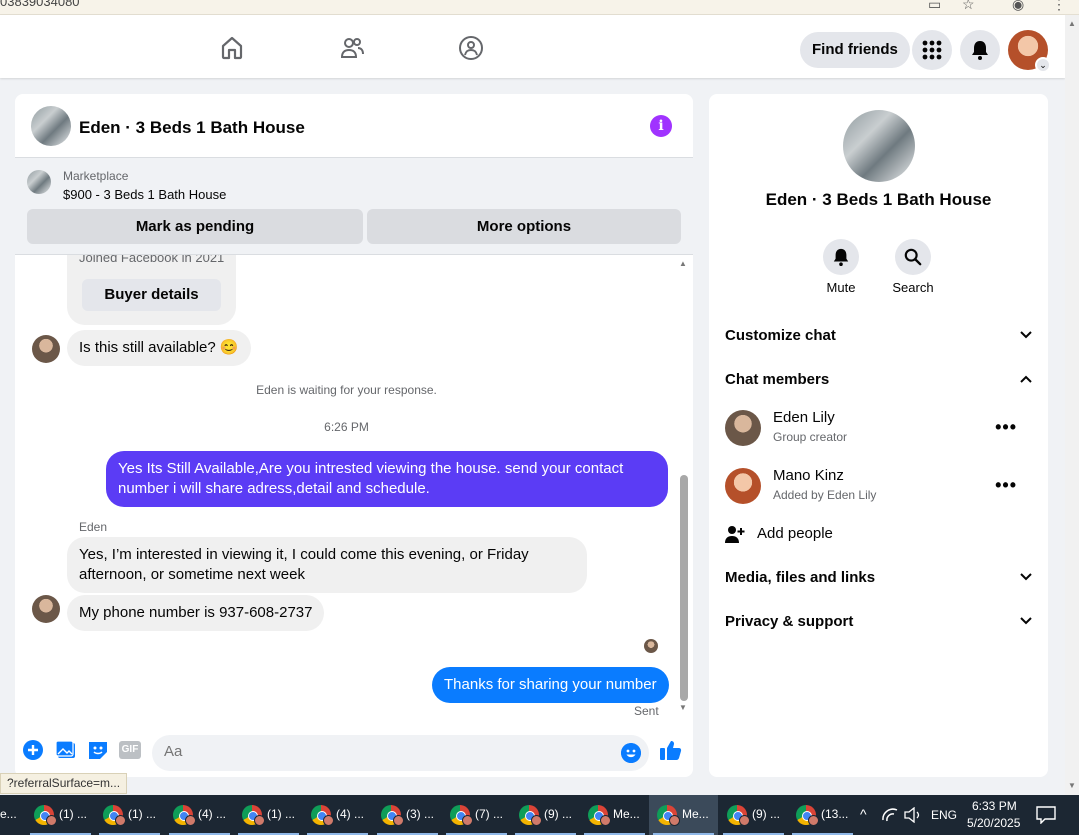 The width and height of the screenshot is (1079, 835). What do you see at coordinates (192, 574) in the screenshot?
I see `message-line: afternoon, or sometime next week` at bounding box center [192, 574].